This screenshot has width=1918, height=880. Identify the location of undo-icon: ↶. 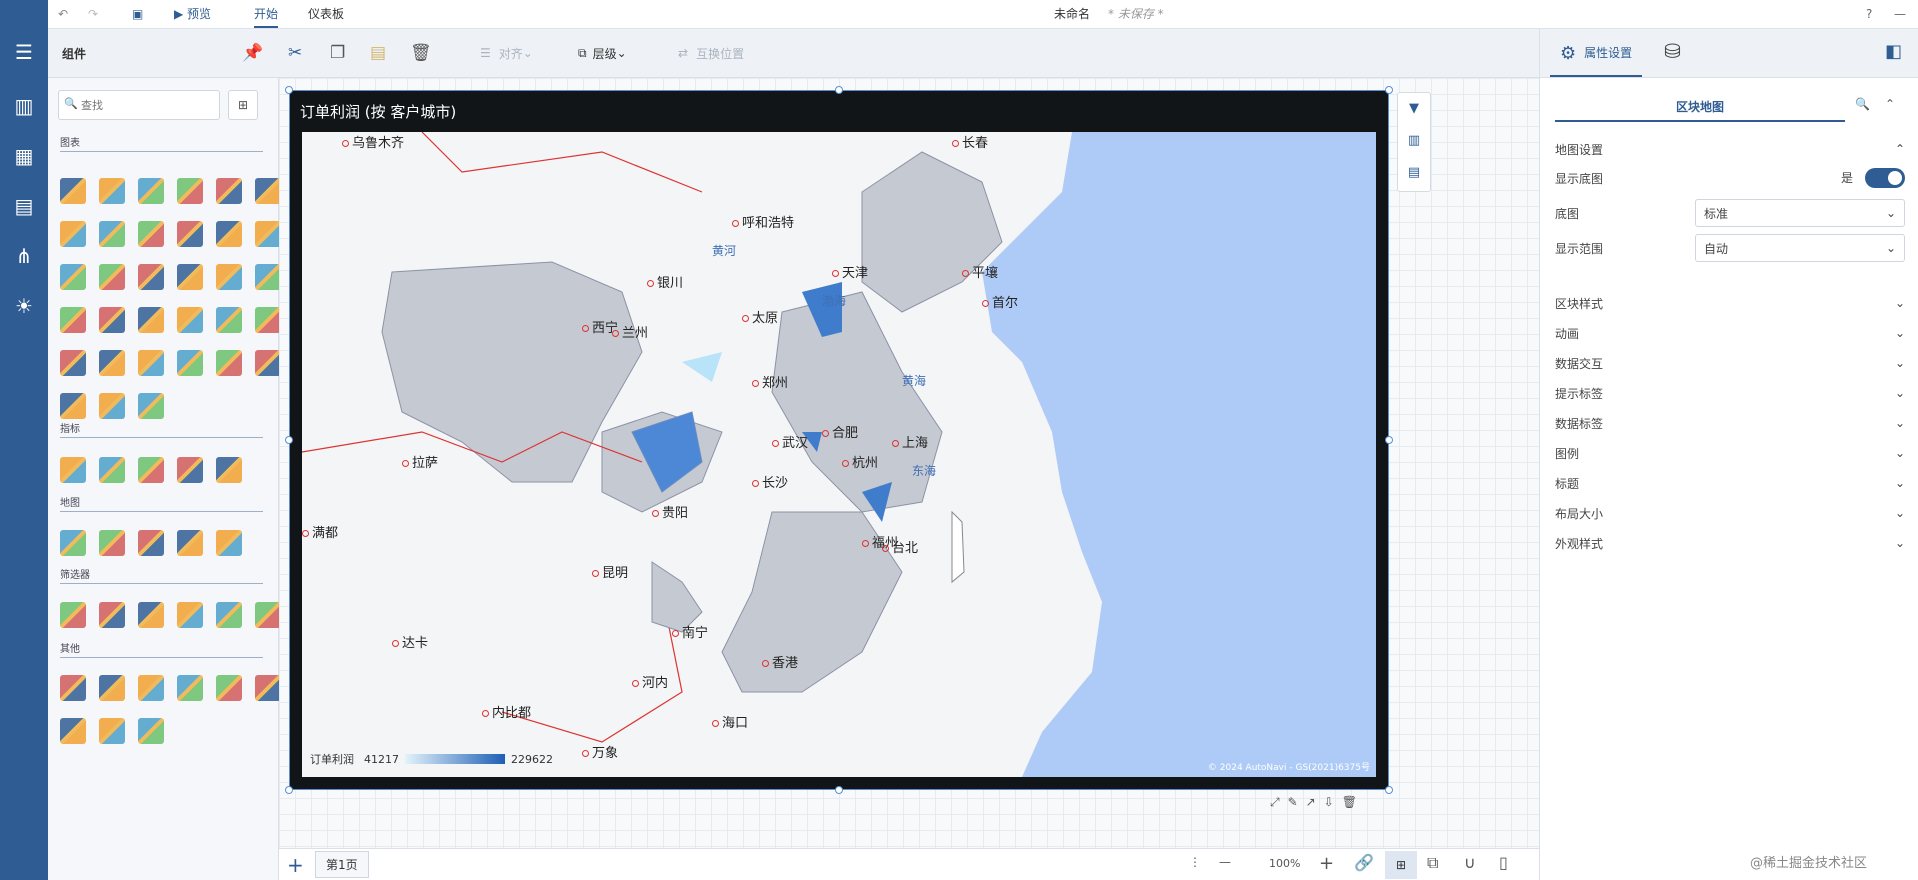
(63, 14).